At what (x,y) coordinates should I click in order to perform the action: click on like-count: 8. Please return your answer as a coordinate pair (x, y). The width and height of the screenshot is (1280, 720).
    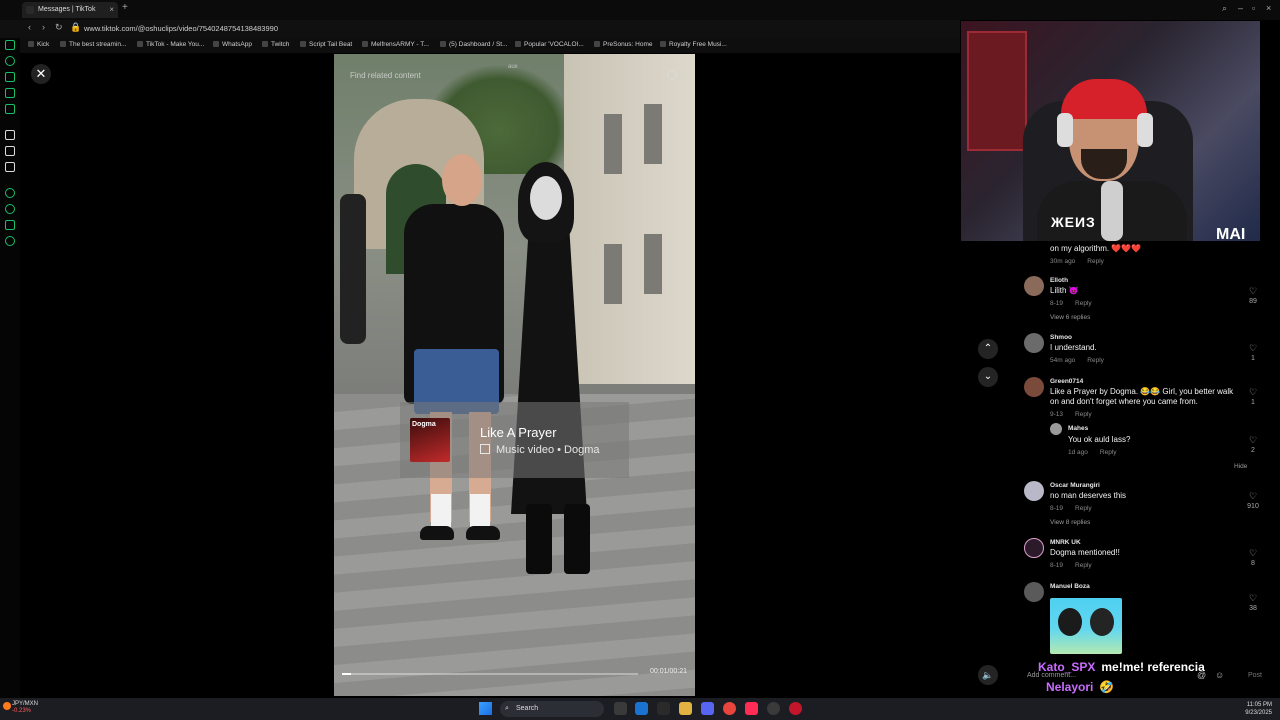
    Looking at the image, I should click on (1253, 563).